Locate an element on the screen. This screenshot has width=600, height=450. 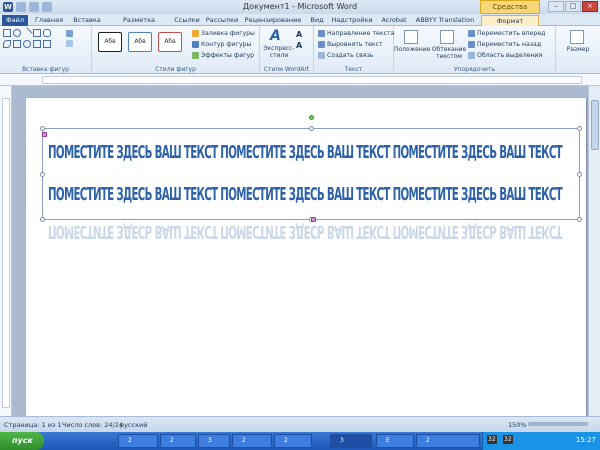
taskbar-button-5: 2 is located at coordinates (293, 441).